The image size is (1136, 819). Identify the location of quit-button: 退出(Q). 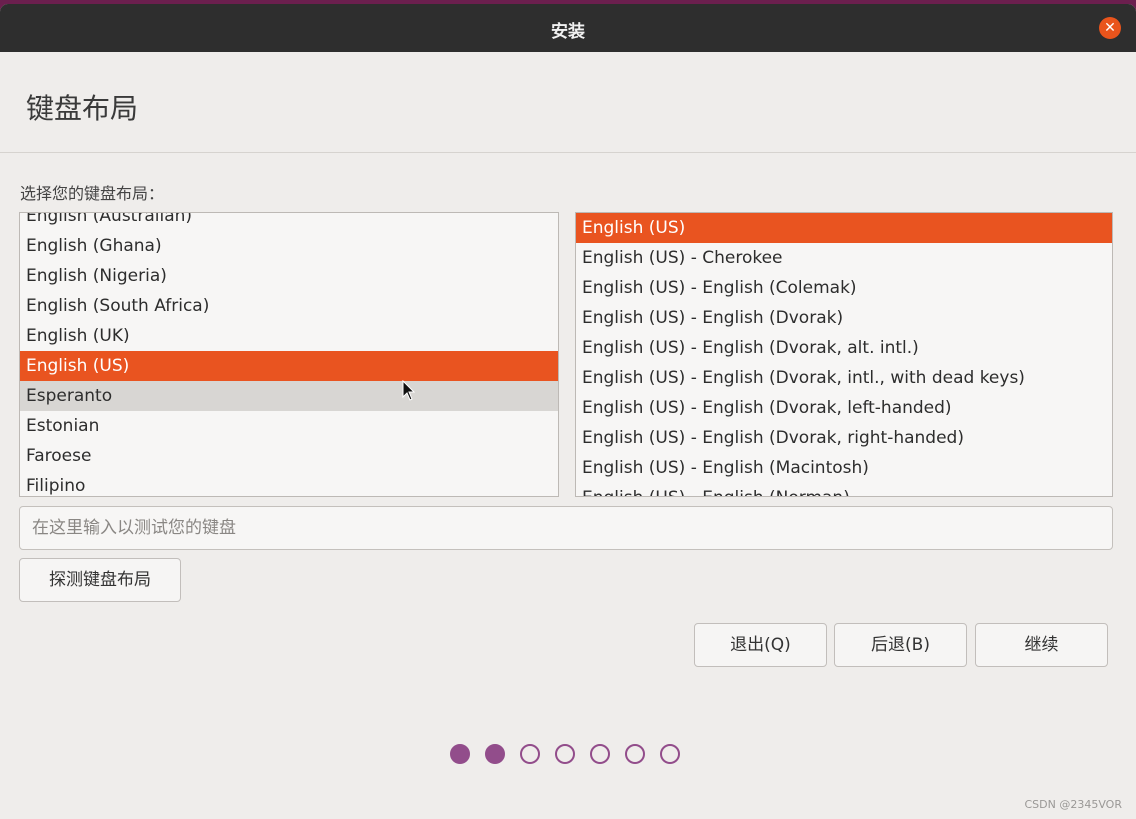
(760, 645).